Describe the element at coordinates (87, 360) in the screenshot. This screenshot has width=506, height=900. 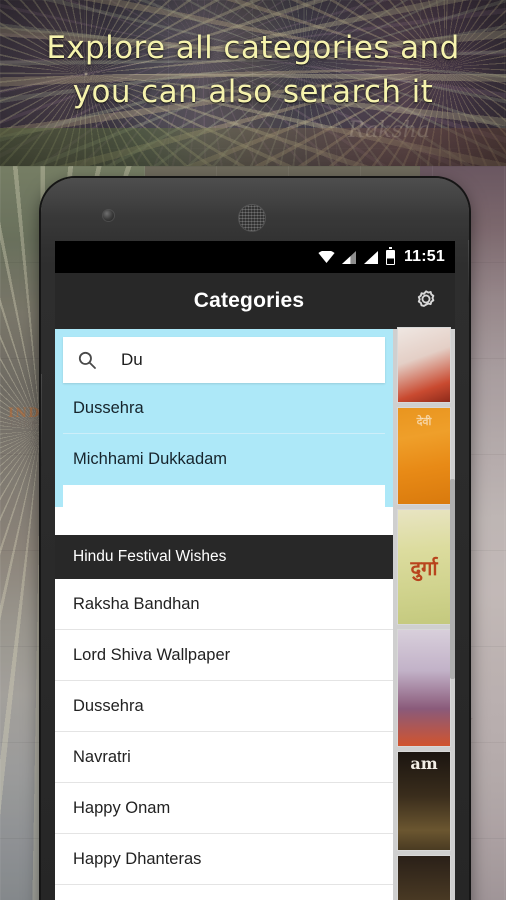
I see `search-icon` at that location.